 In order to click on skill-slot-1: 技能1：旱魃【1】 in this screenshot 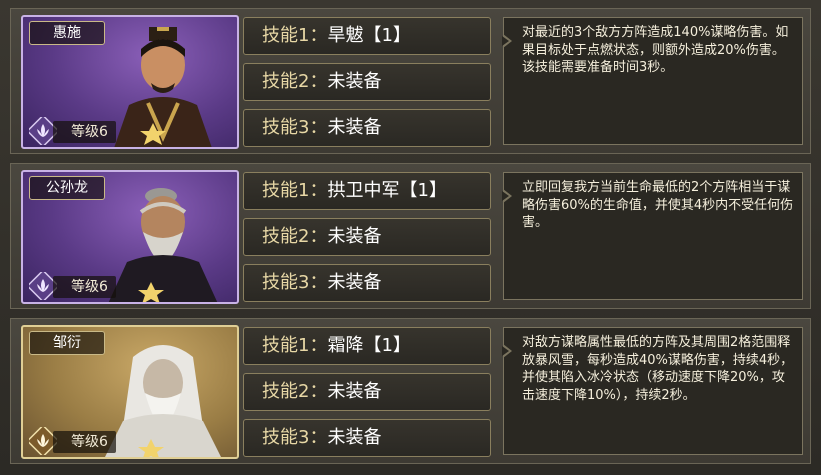, I will do `click(367, 36)`.